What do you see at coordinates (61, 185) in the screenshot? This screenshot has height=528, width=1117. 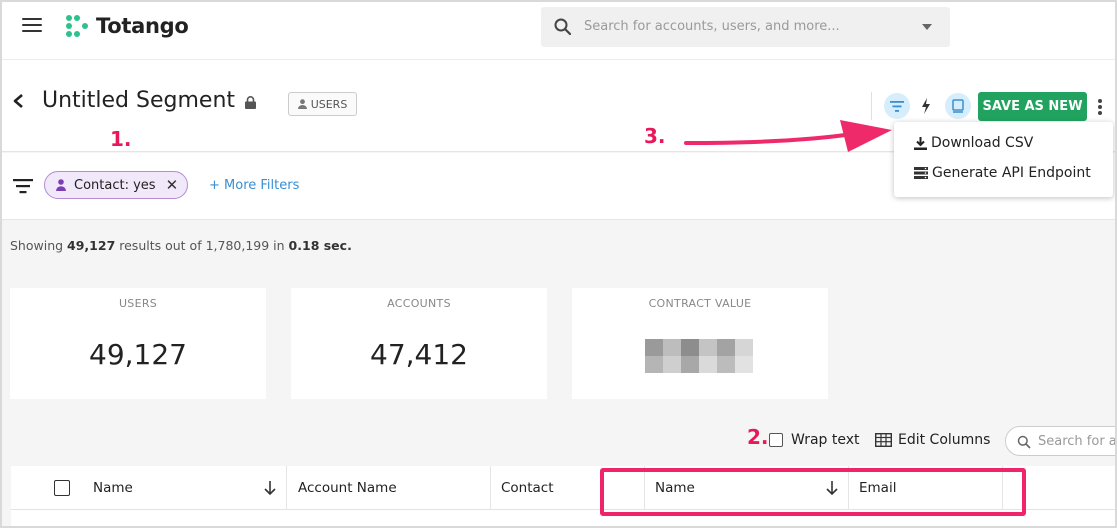 I see `person-icon` at bounding box center [61, 185].